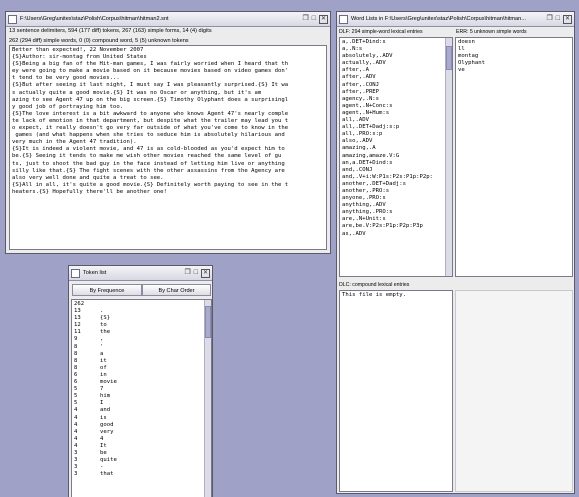  I want to click on token-text: and, so click(105, 410).